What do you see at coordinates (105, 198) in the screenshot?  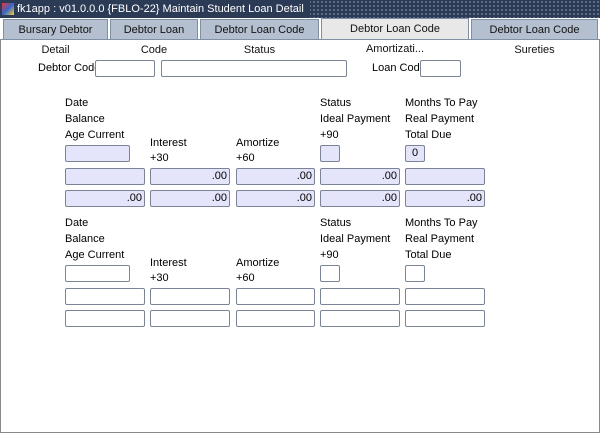 I see `age-current-field: .00` at bounding box center [105, 198].